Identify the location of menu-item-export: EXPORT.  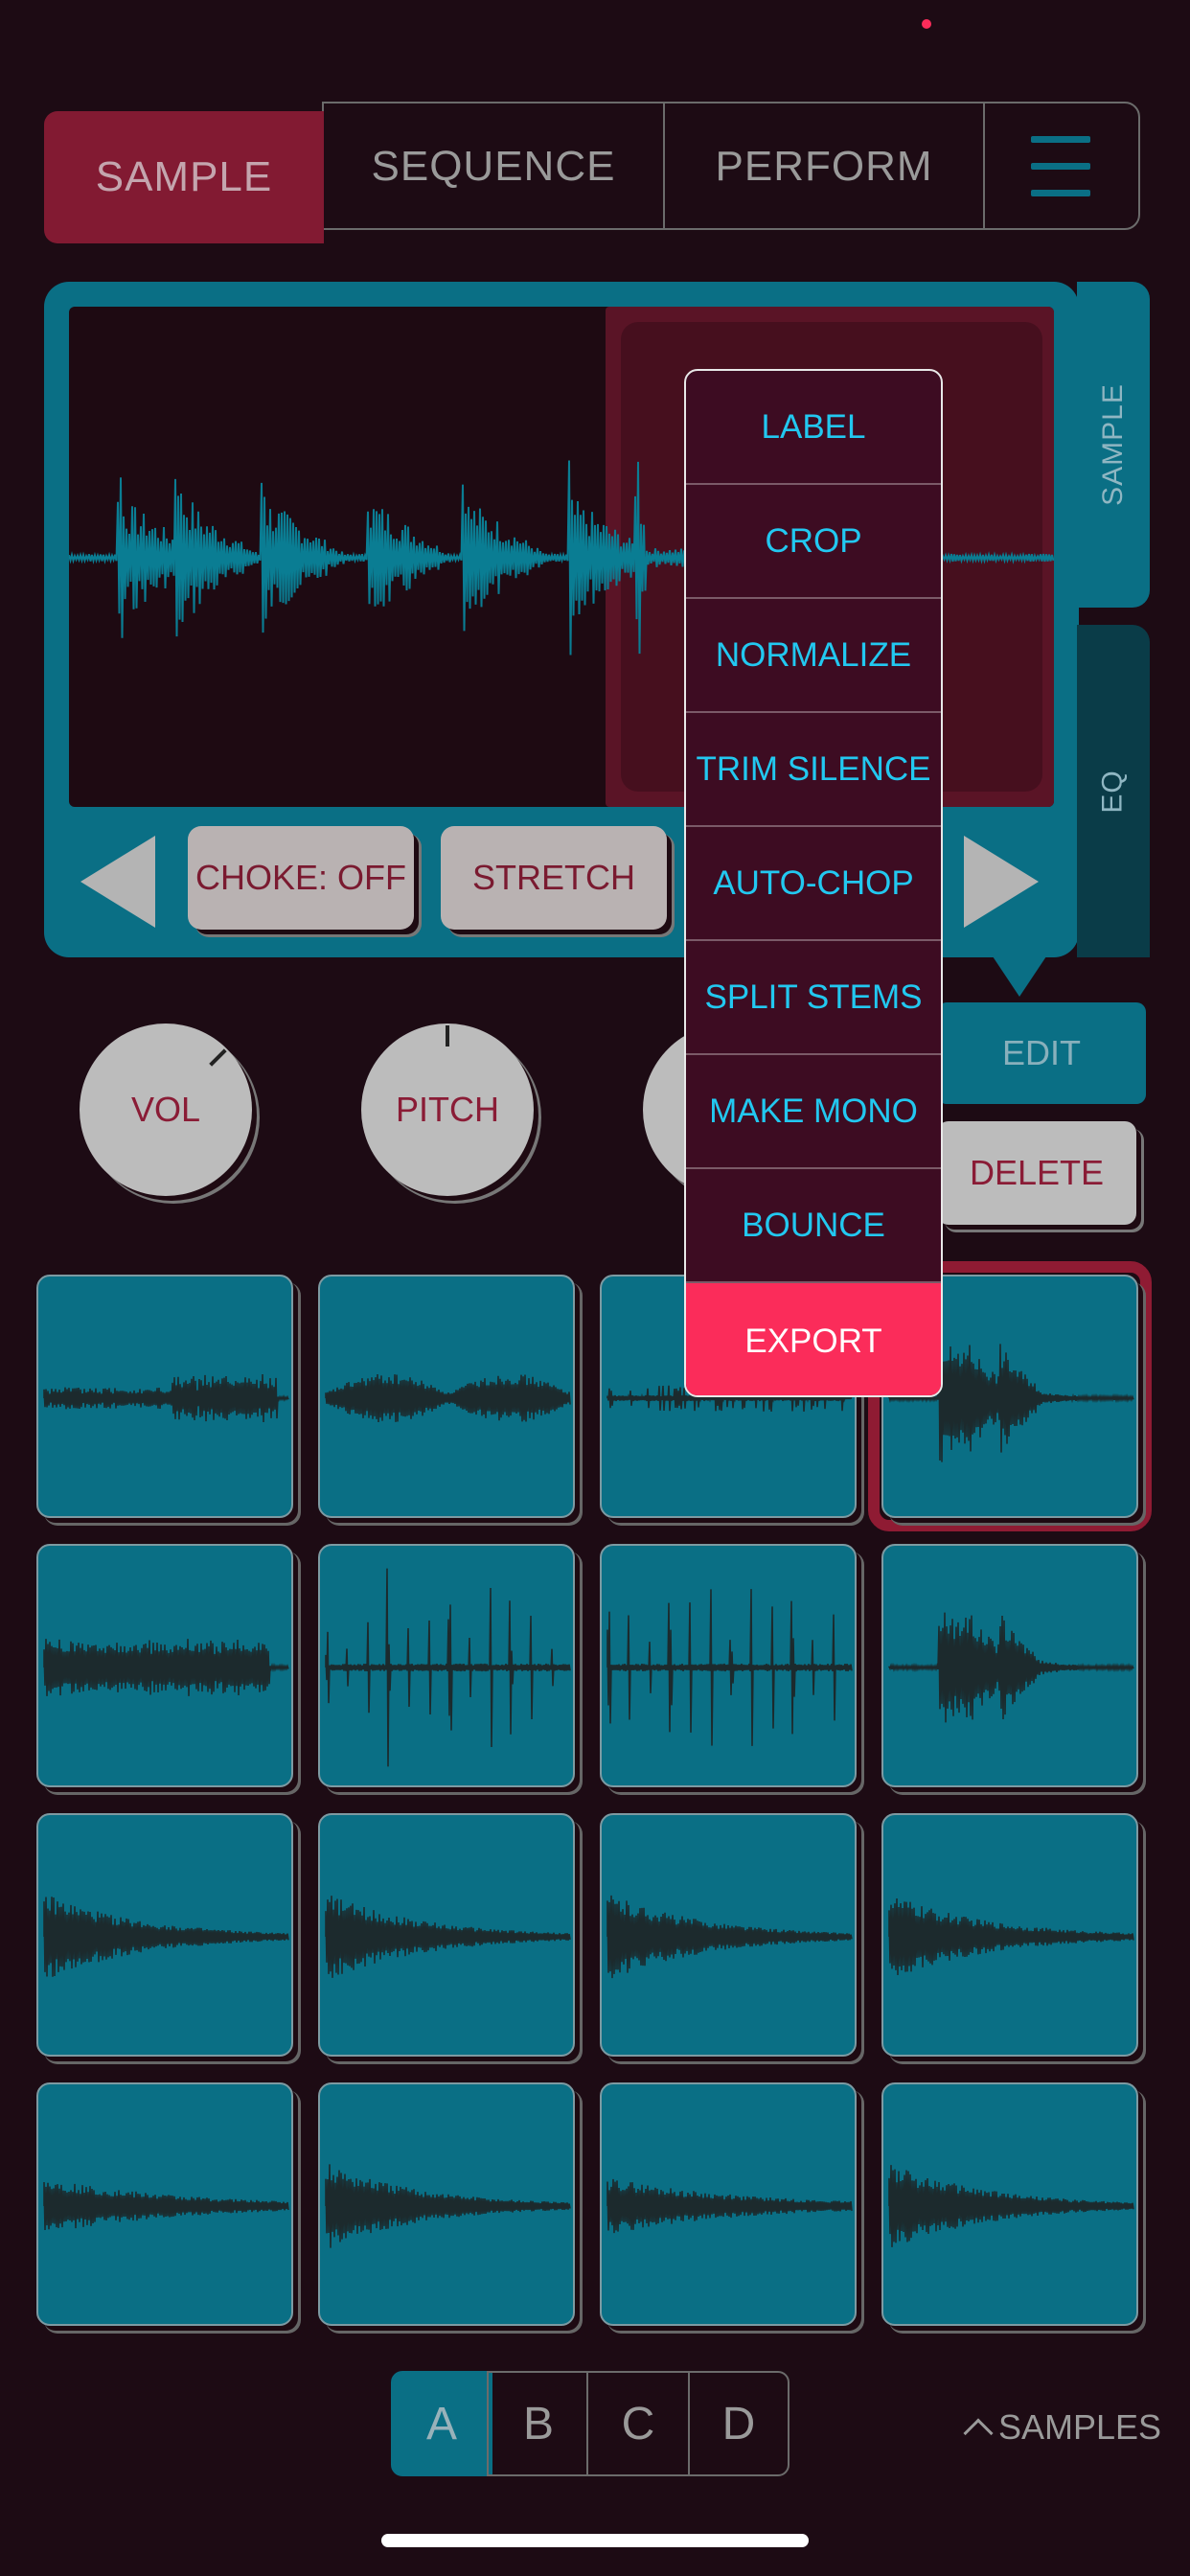
(813, 1339).